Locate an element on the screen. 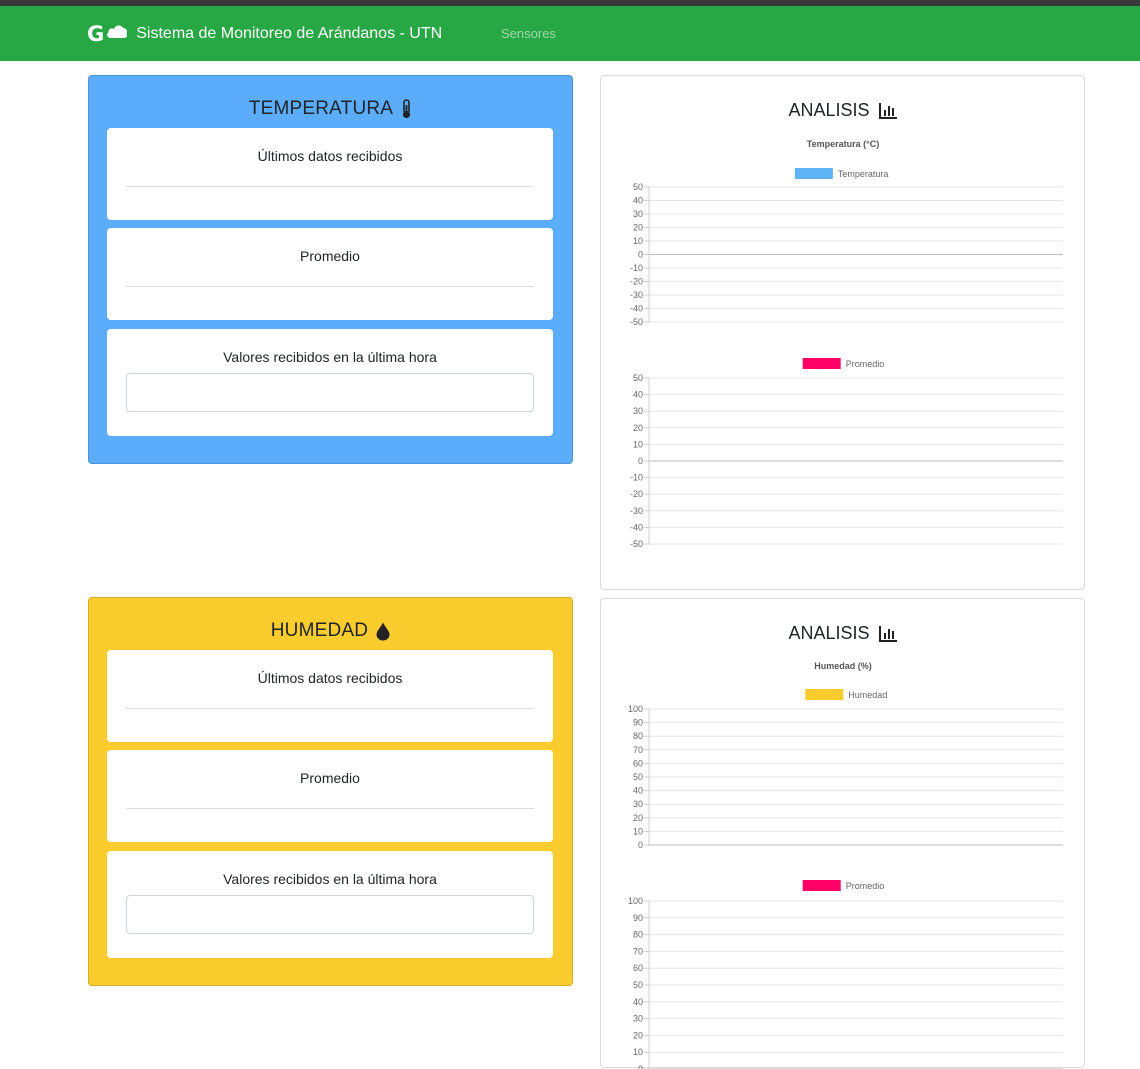 The height and width of the screenshot is (1069, 1140). temperature-average-card: Promedio is located at coordinates (330, 274).